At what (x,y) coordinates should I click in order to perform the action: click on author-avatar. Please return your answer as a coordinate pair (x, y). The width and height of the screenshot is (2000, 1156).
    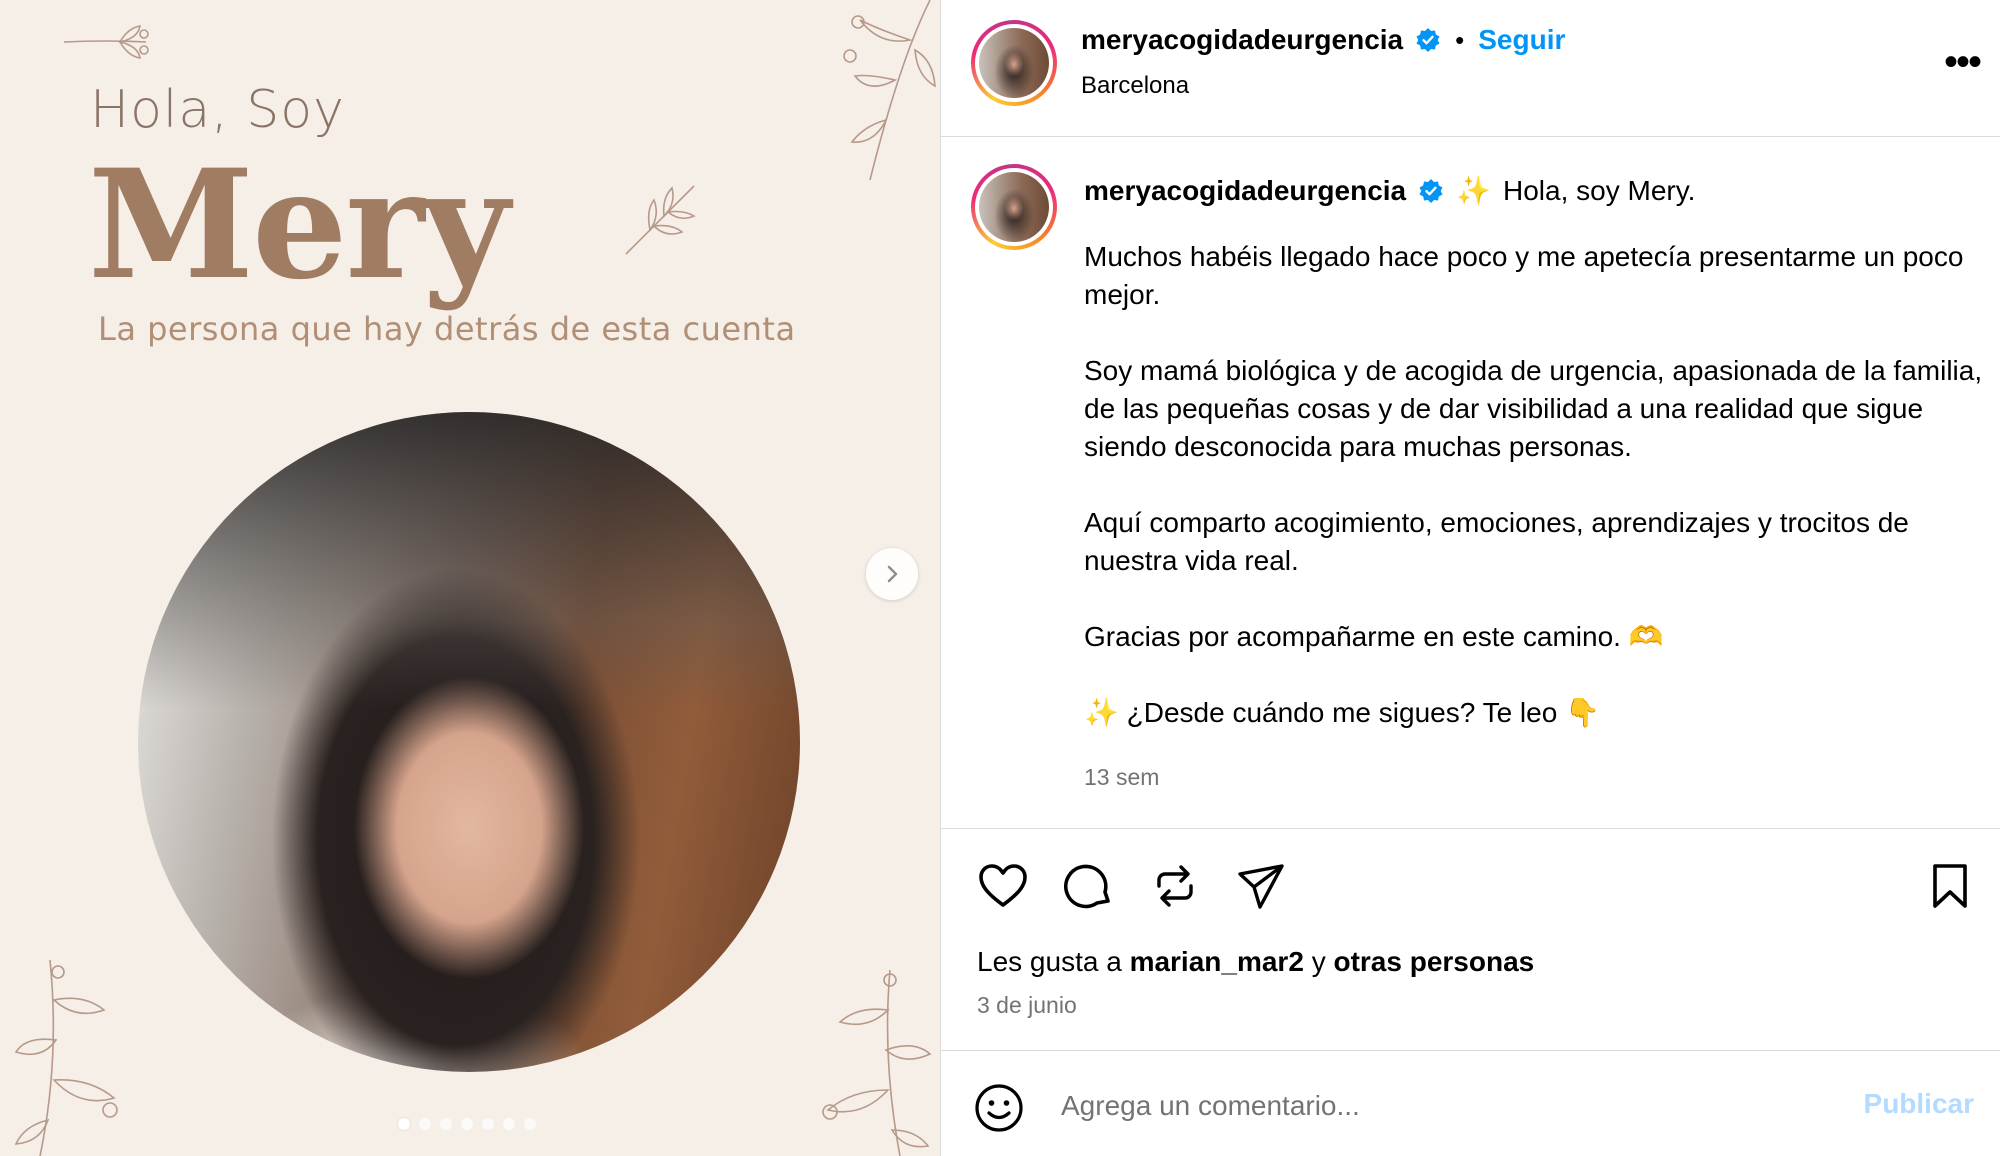
    Looking at the image, I should click on (1014, 63).